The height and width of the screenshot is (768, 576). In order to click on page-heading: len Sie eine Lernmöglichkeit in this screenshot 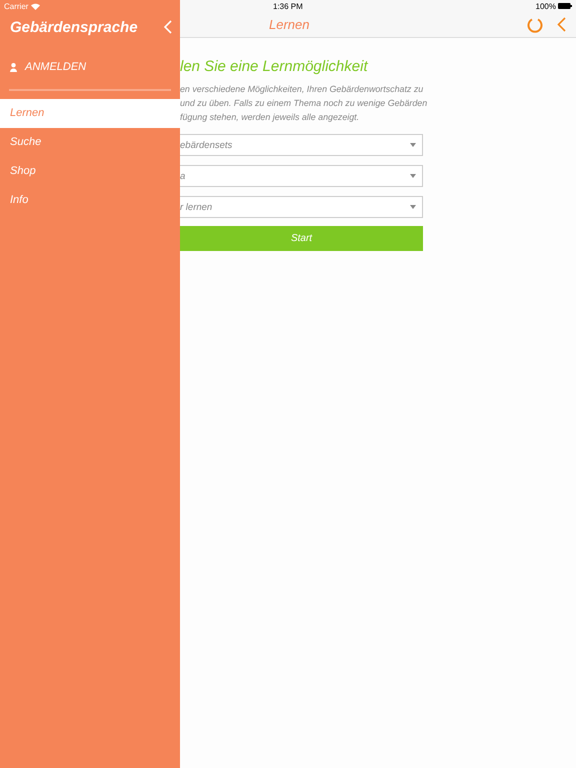, I will do `click(275, 66)`.